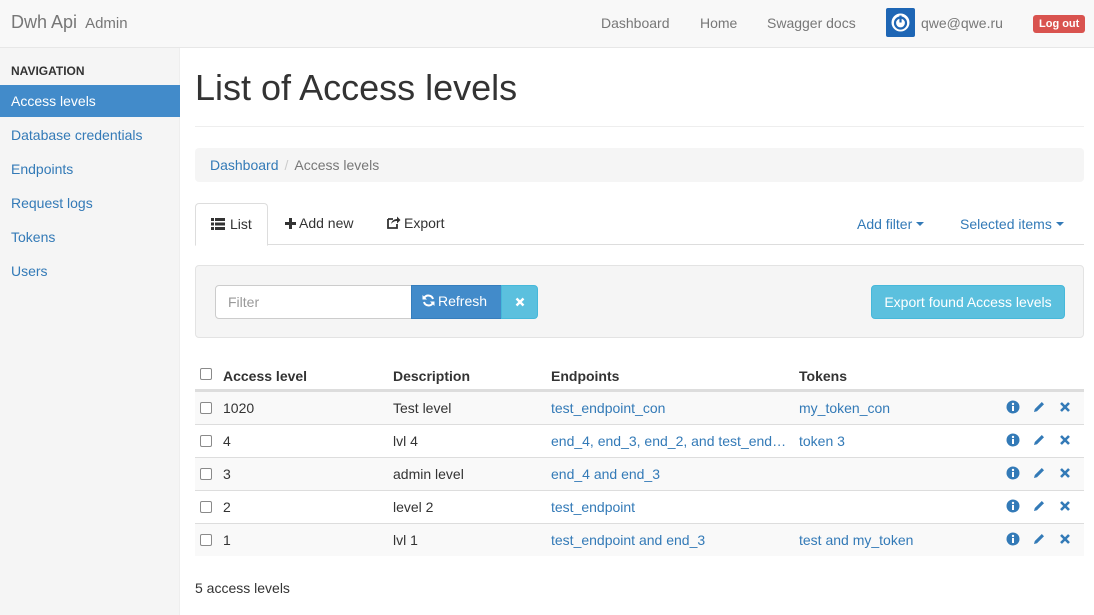 The width and height of the screenshot is (1094, 615). Describe the element at coordinates (422, 408) in the screenshot. I see `cell-description: Test level` at that location.